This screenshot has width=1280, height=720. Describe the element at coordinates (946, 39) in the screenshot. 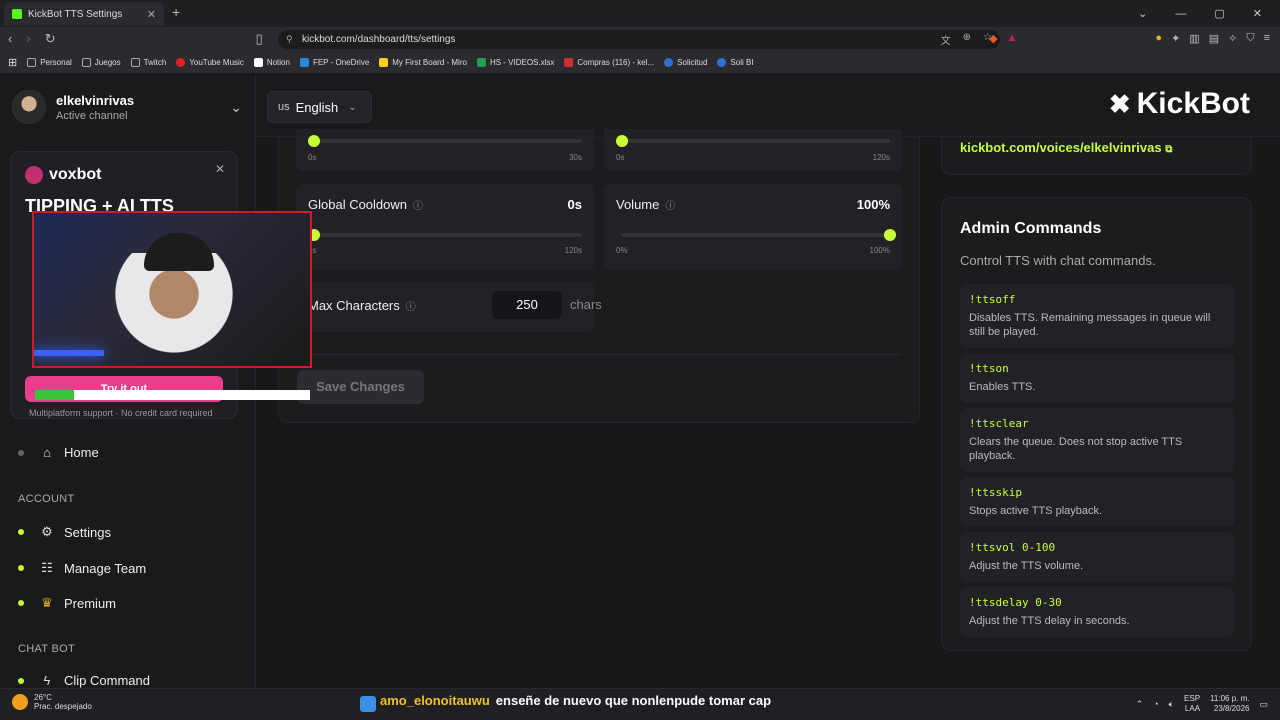

I see `translate-icon: 文` at that location.